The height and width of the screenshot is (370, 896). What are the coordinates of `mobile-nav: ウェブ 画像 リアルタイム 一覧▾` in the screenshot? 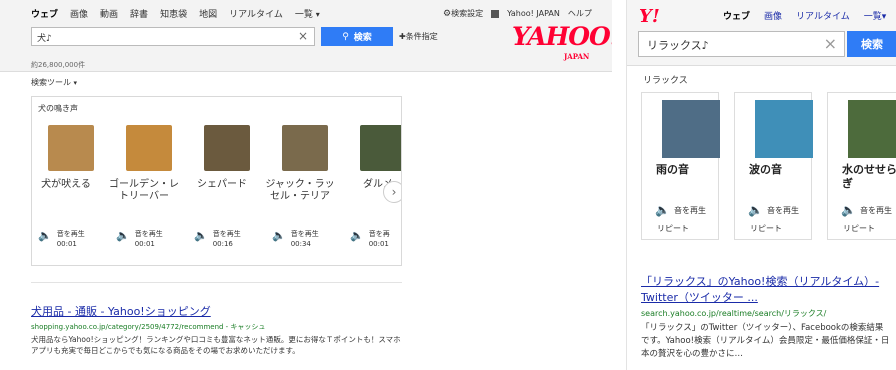 It's located at (804, 15).